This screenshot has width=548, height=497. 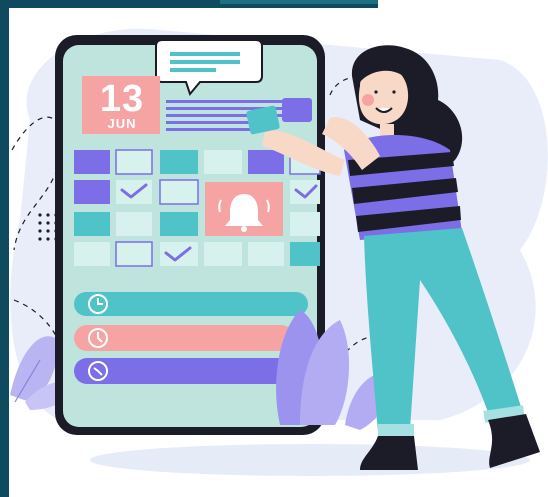 I want to click on held-card-violet, so click(x=297, y=110).